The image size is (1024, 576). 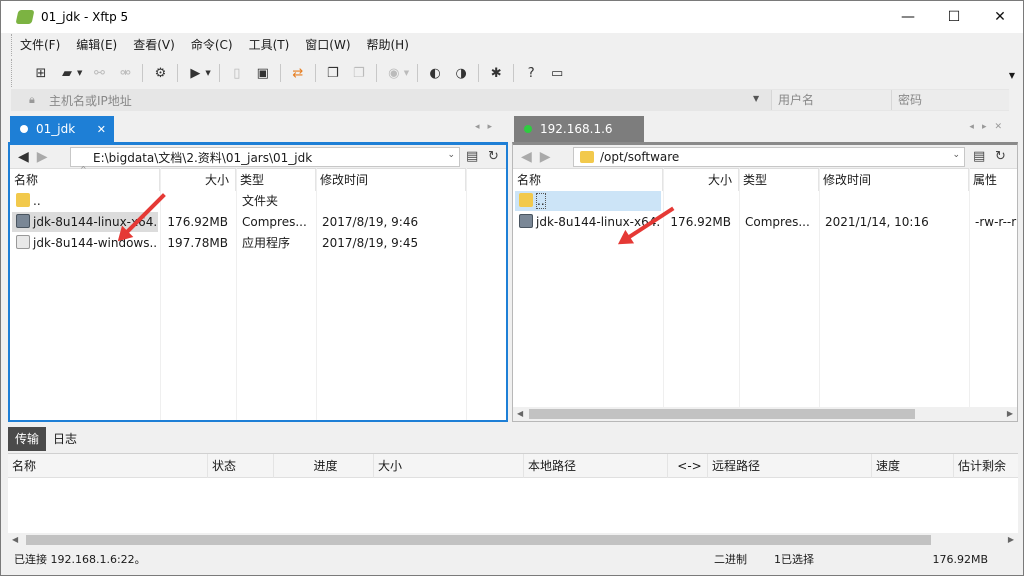 What do you see at coordinates (388, 45) in the screenshot?
I see `menu-help: 帮助(H)` at bounding box center [388, 45].